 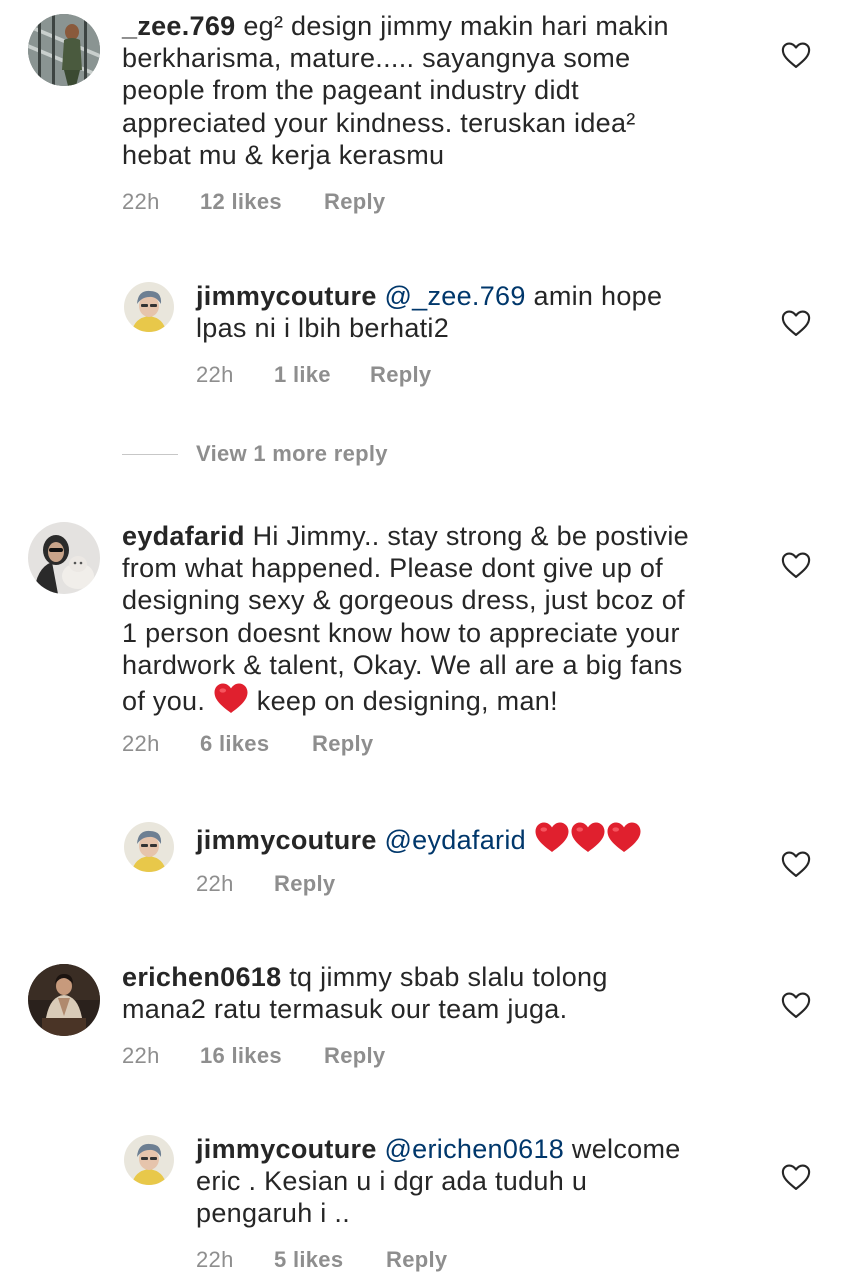 What do you see at coordinates (474, 1149) in the screenshot?
I see `mention-link: @erichen0618` at bounding box center [474, 1149].